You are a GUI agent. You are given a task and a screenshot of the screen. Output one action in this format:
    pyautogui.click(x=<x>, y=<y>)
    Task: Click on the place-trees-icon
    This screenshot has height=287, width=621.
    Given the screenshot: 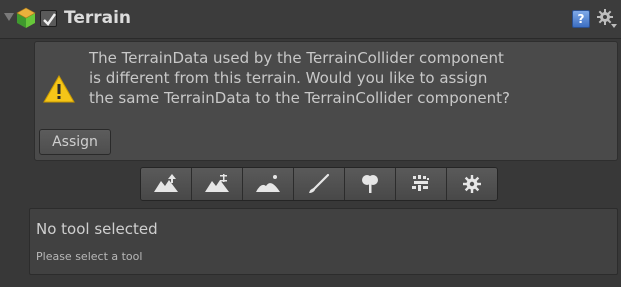 What is the action you would take?
    pyautogui.click(x=370, y=184)
    